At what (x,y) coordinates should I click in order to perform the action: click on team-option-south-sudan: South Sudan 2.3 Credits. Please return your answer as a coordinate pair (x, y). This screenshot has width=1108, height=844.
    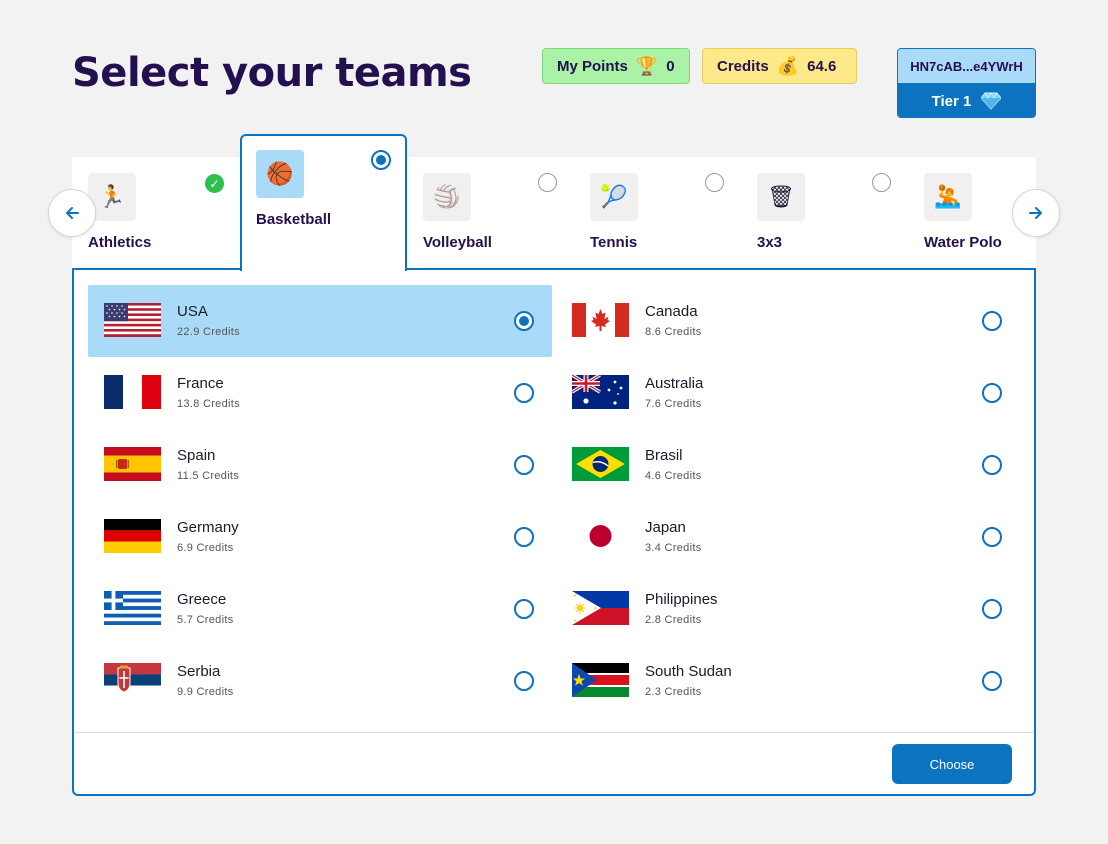
    Looking at the image, I should click on (788, 681).